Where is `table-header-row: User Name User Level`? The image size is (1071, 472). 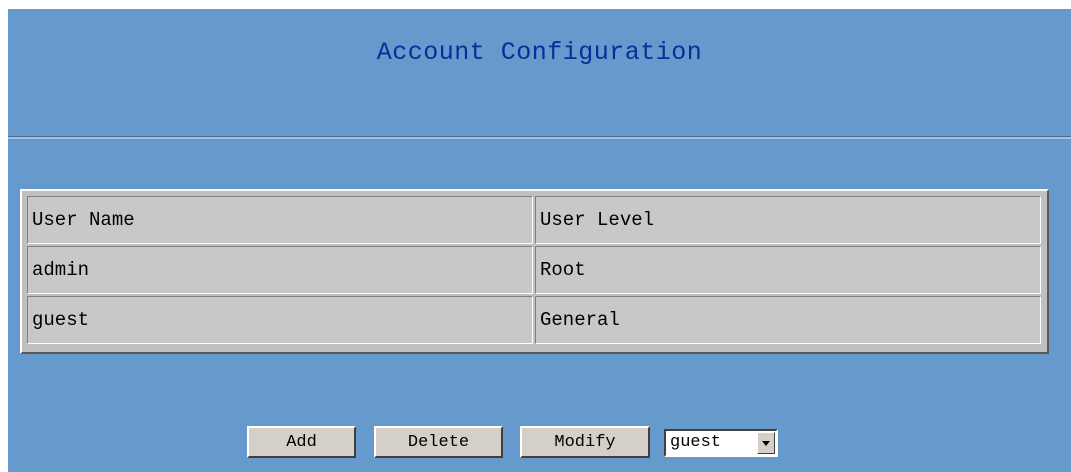 table-header-row: User Name User Level is located at coordinates (534, 220).